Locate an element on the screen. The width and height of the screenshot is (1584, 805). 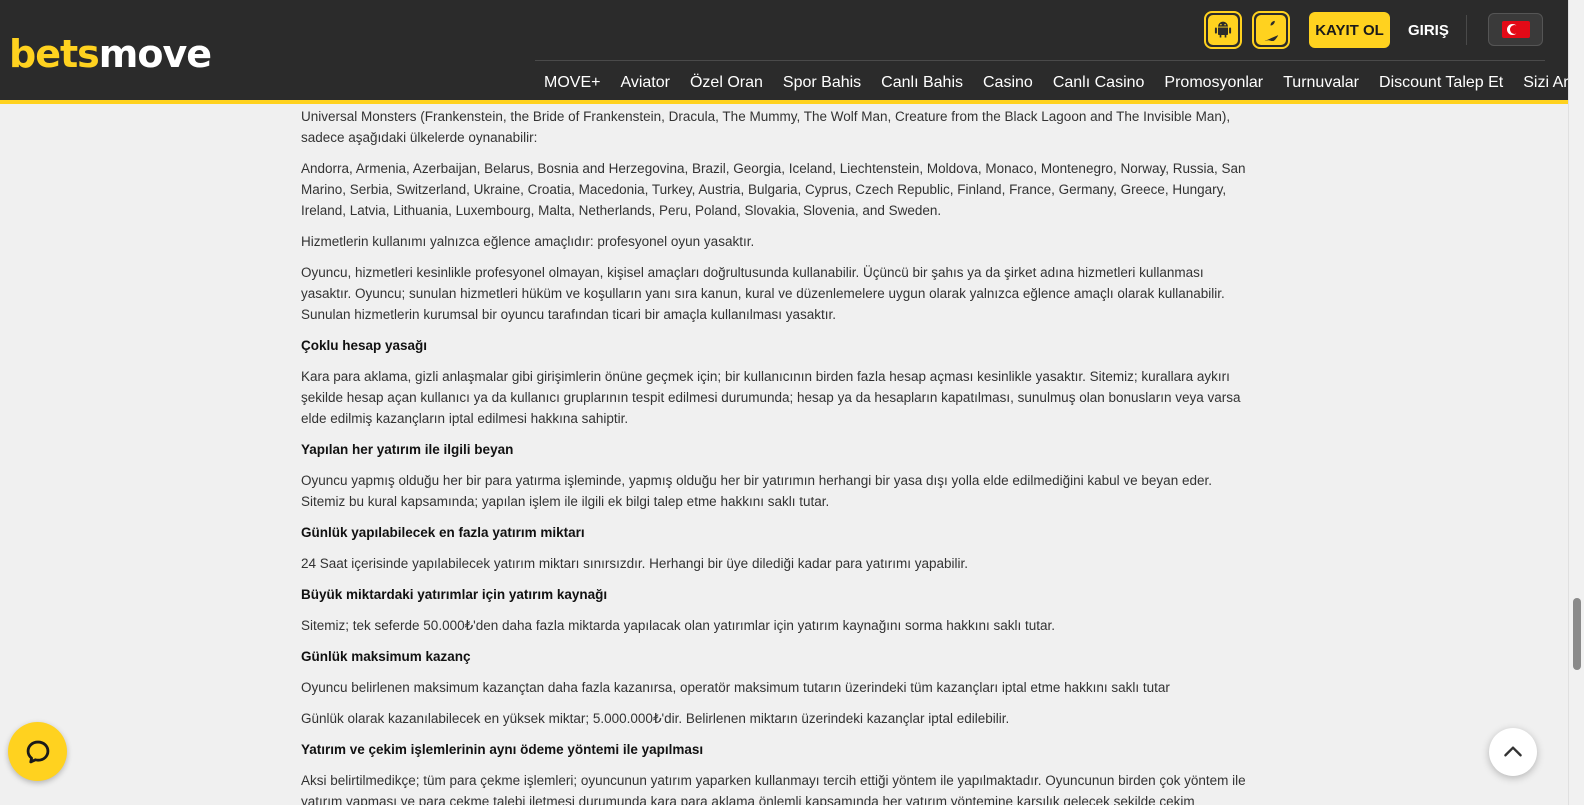
turkey-flag-icon is located at coordinates (1515, 29).